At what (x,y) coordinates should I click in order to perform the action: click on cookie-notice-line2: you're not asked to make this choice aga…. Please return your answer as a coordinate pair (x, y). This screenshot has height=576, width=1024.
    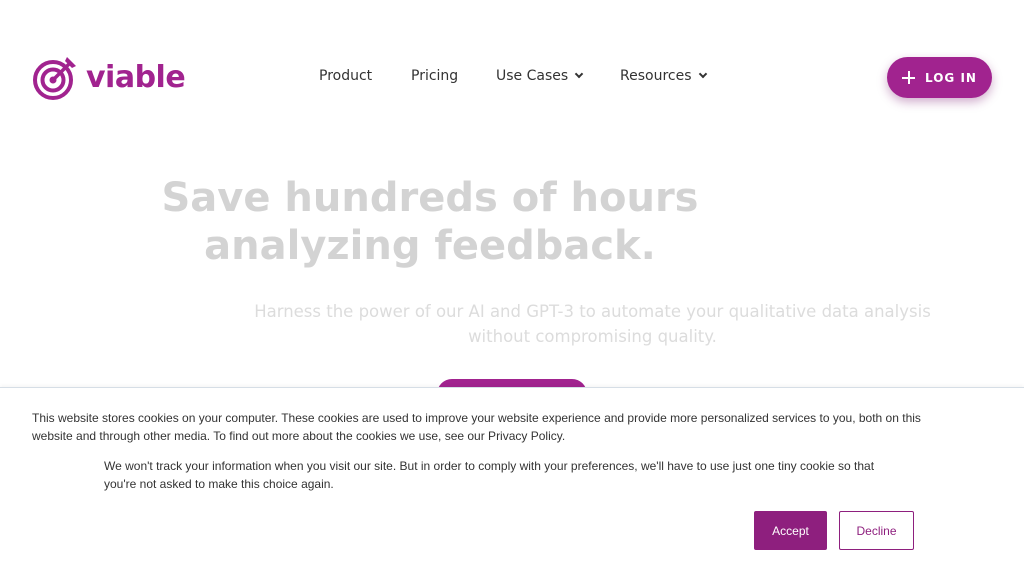
    Looking at the image, I should click on (219, 484).